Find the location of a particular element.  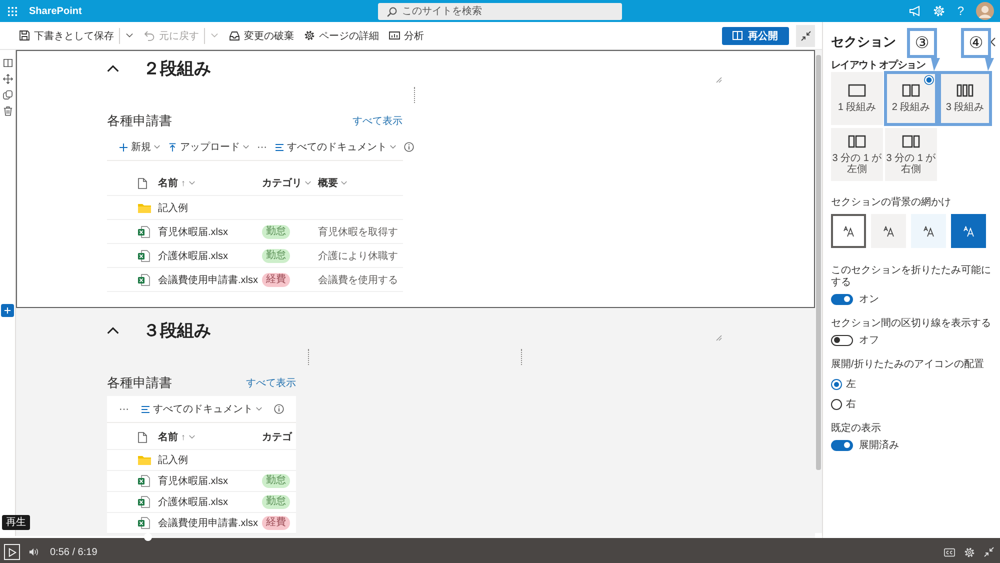

add-section-button is located at coordinates (7, 310).